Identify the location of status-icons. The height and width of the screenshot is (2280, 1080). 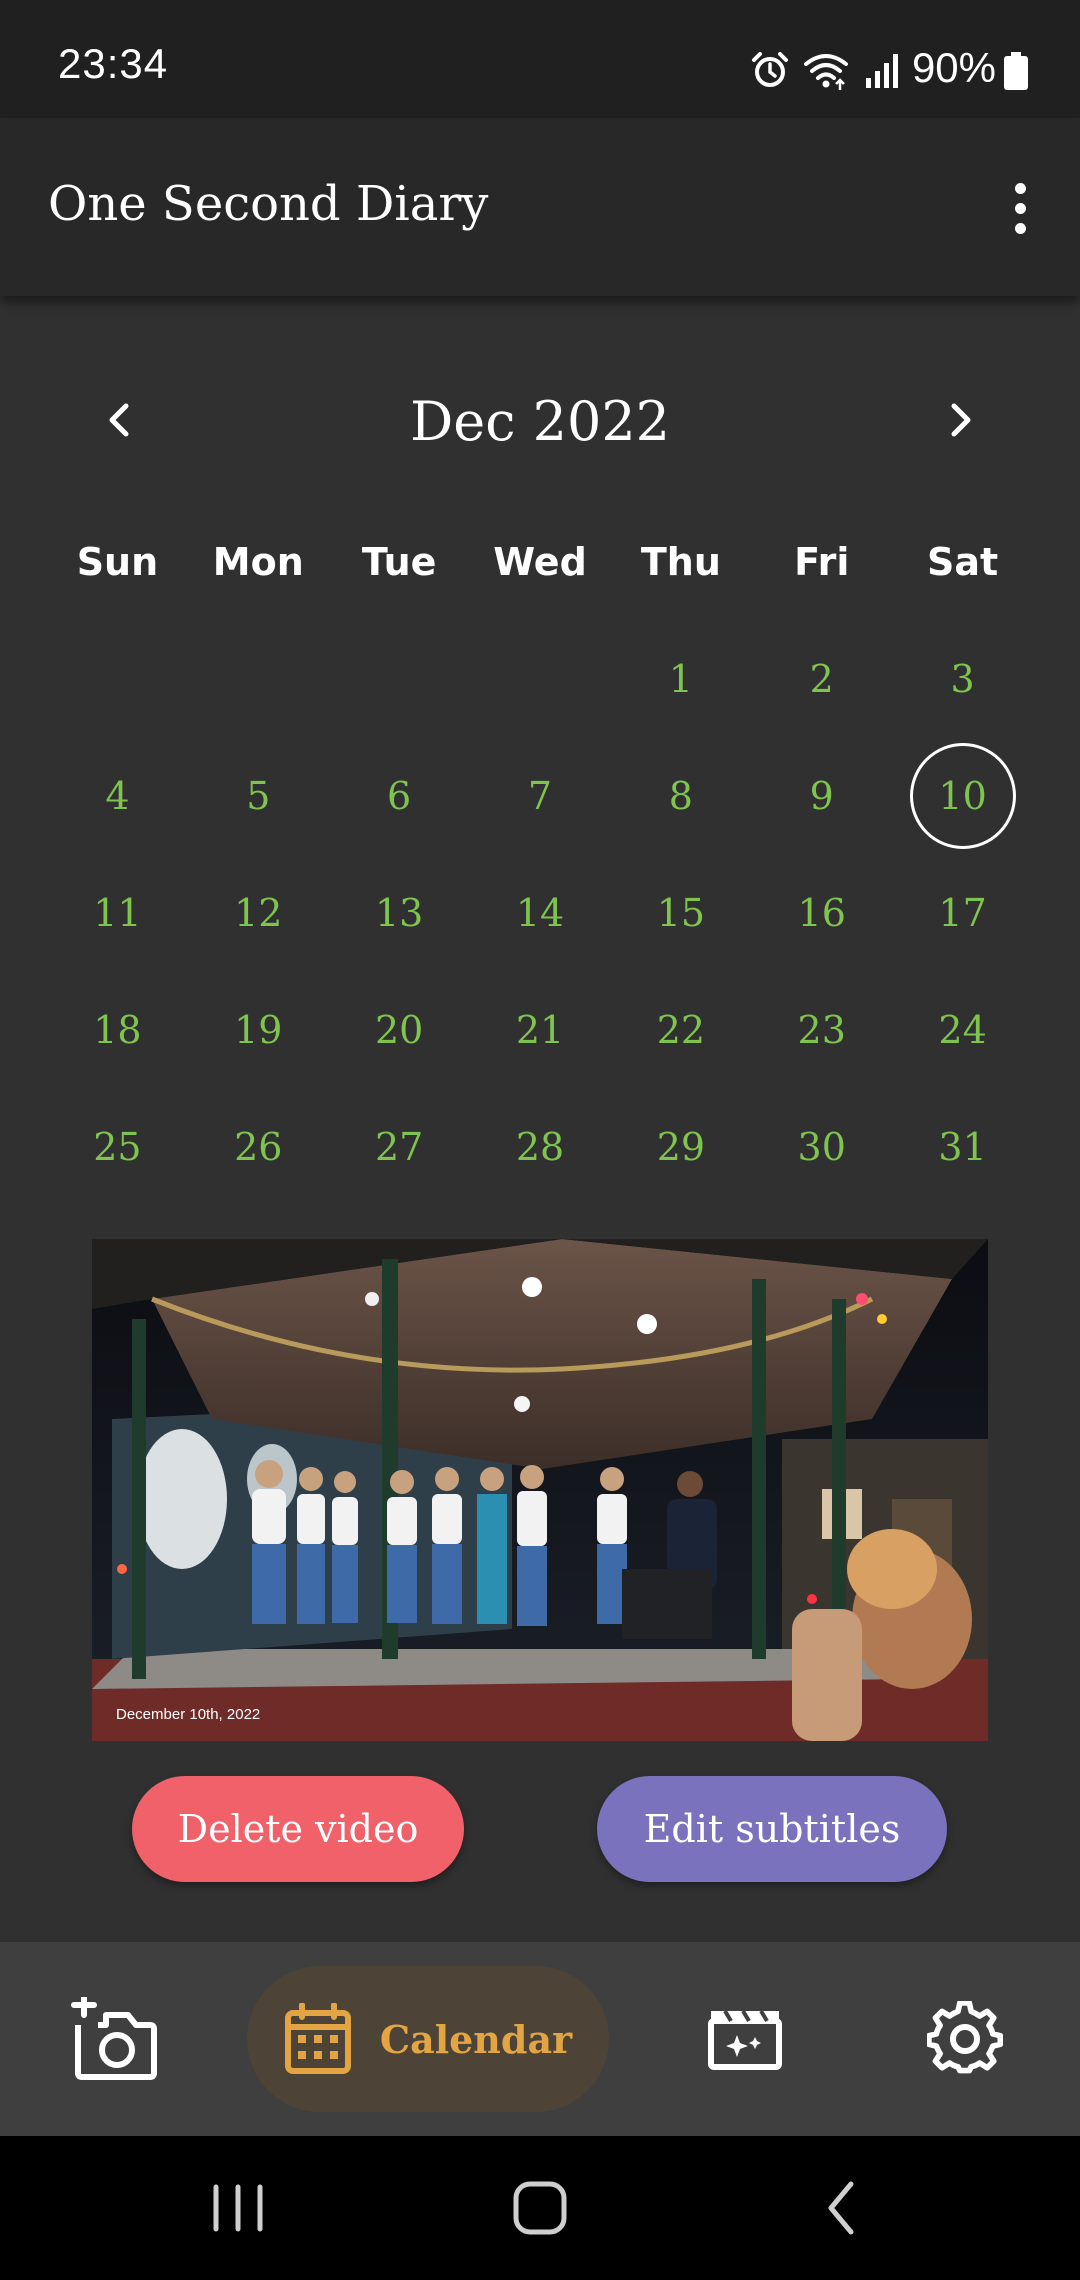
(826, 70).